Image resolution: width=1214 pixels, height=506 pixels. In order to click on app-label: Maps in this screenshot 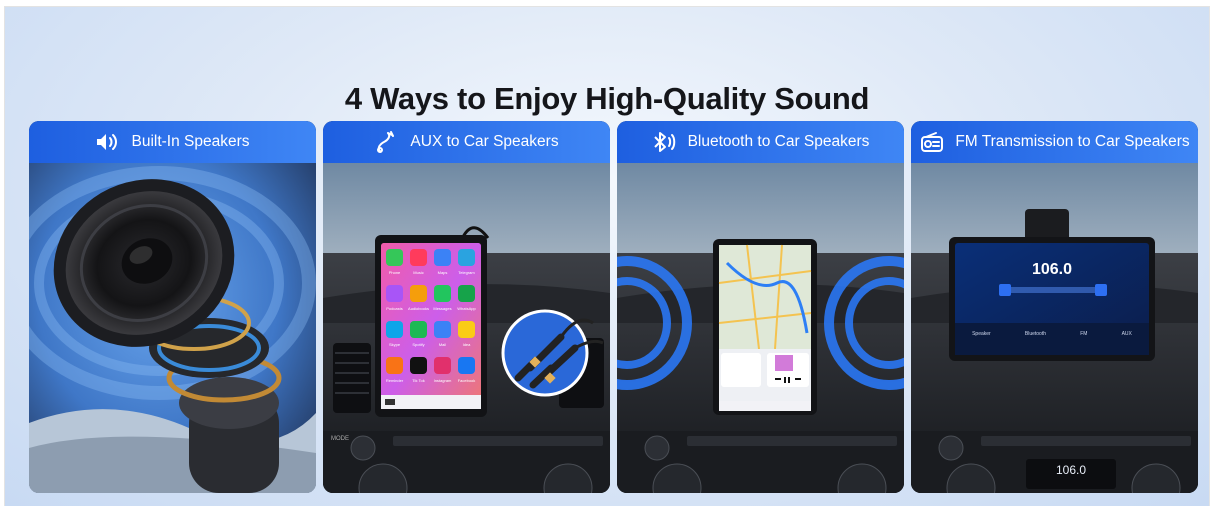, I will do `click(443, 272)`.